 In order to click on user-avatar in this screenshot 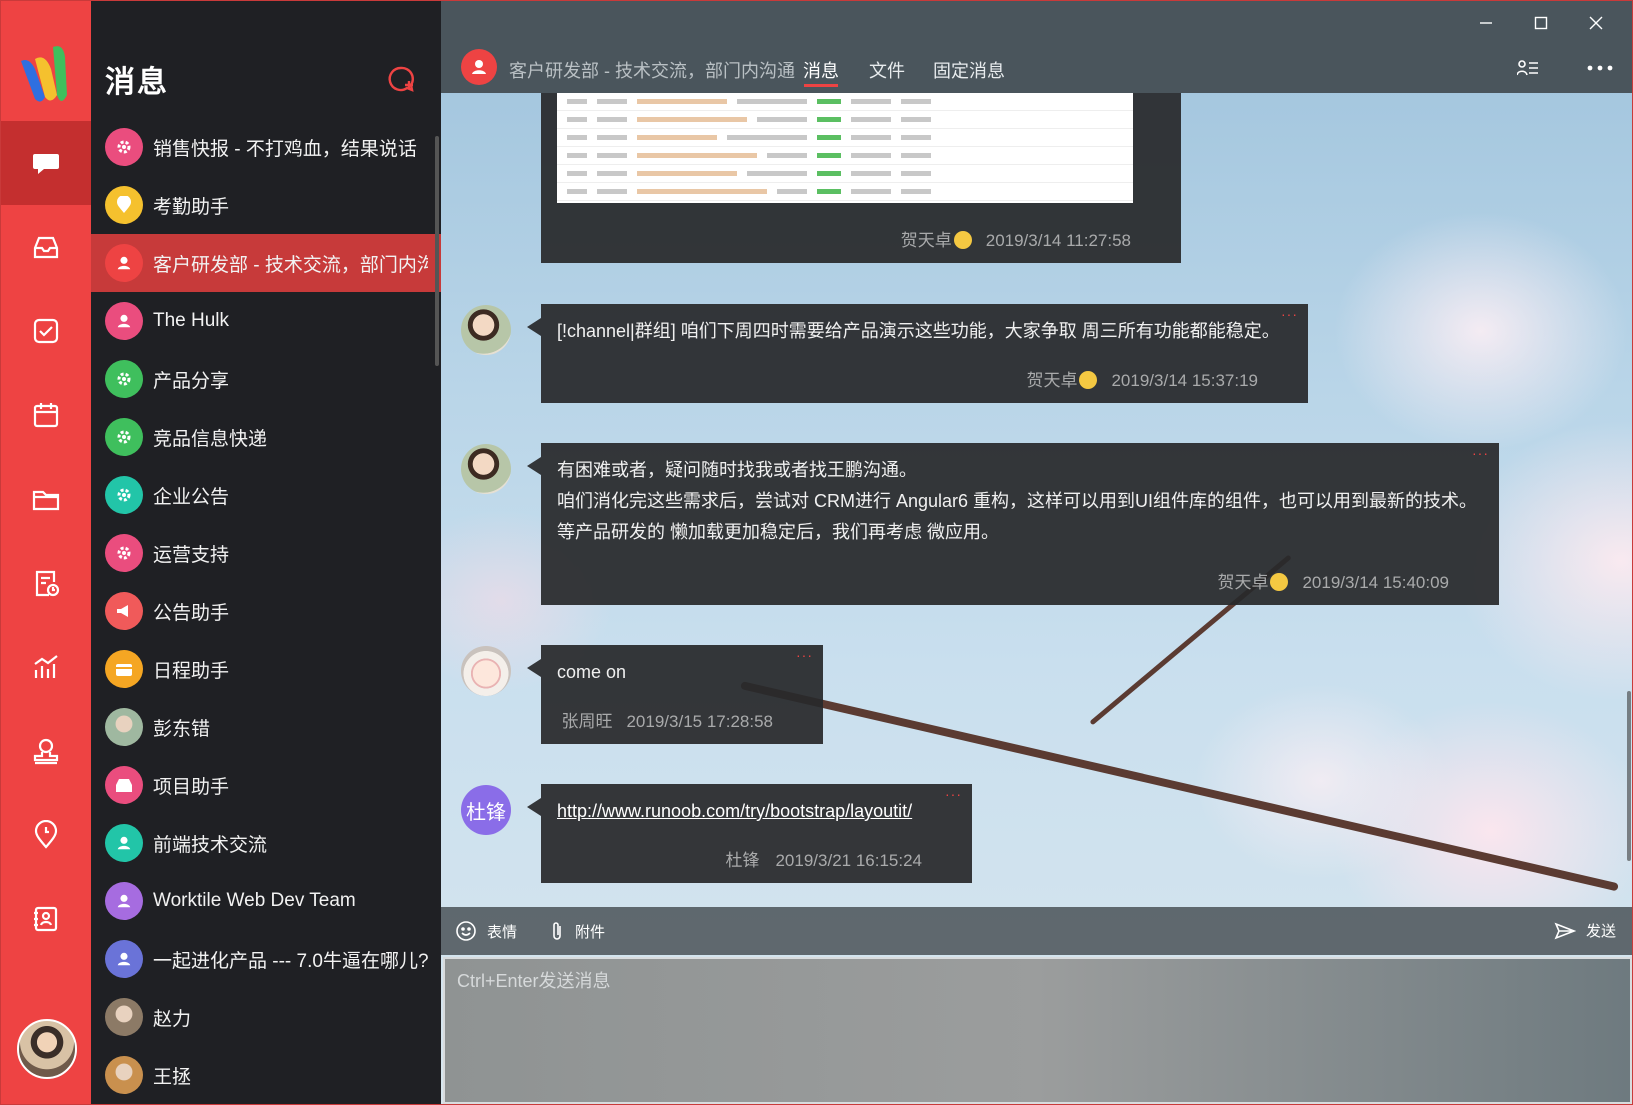, I will do `click(124, 1075)`.